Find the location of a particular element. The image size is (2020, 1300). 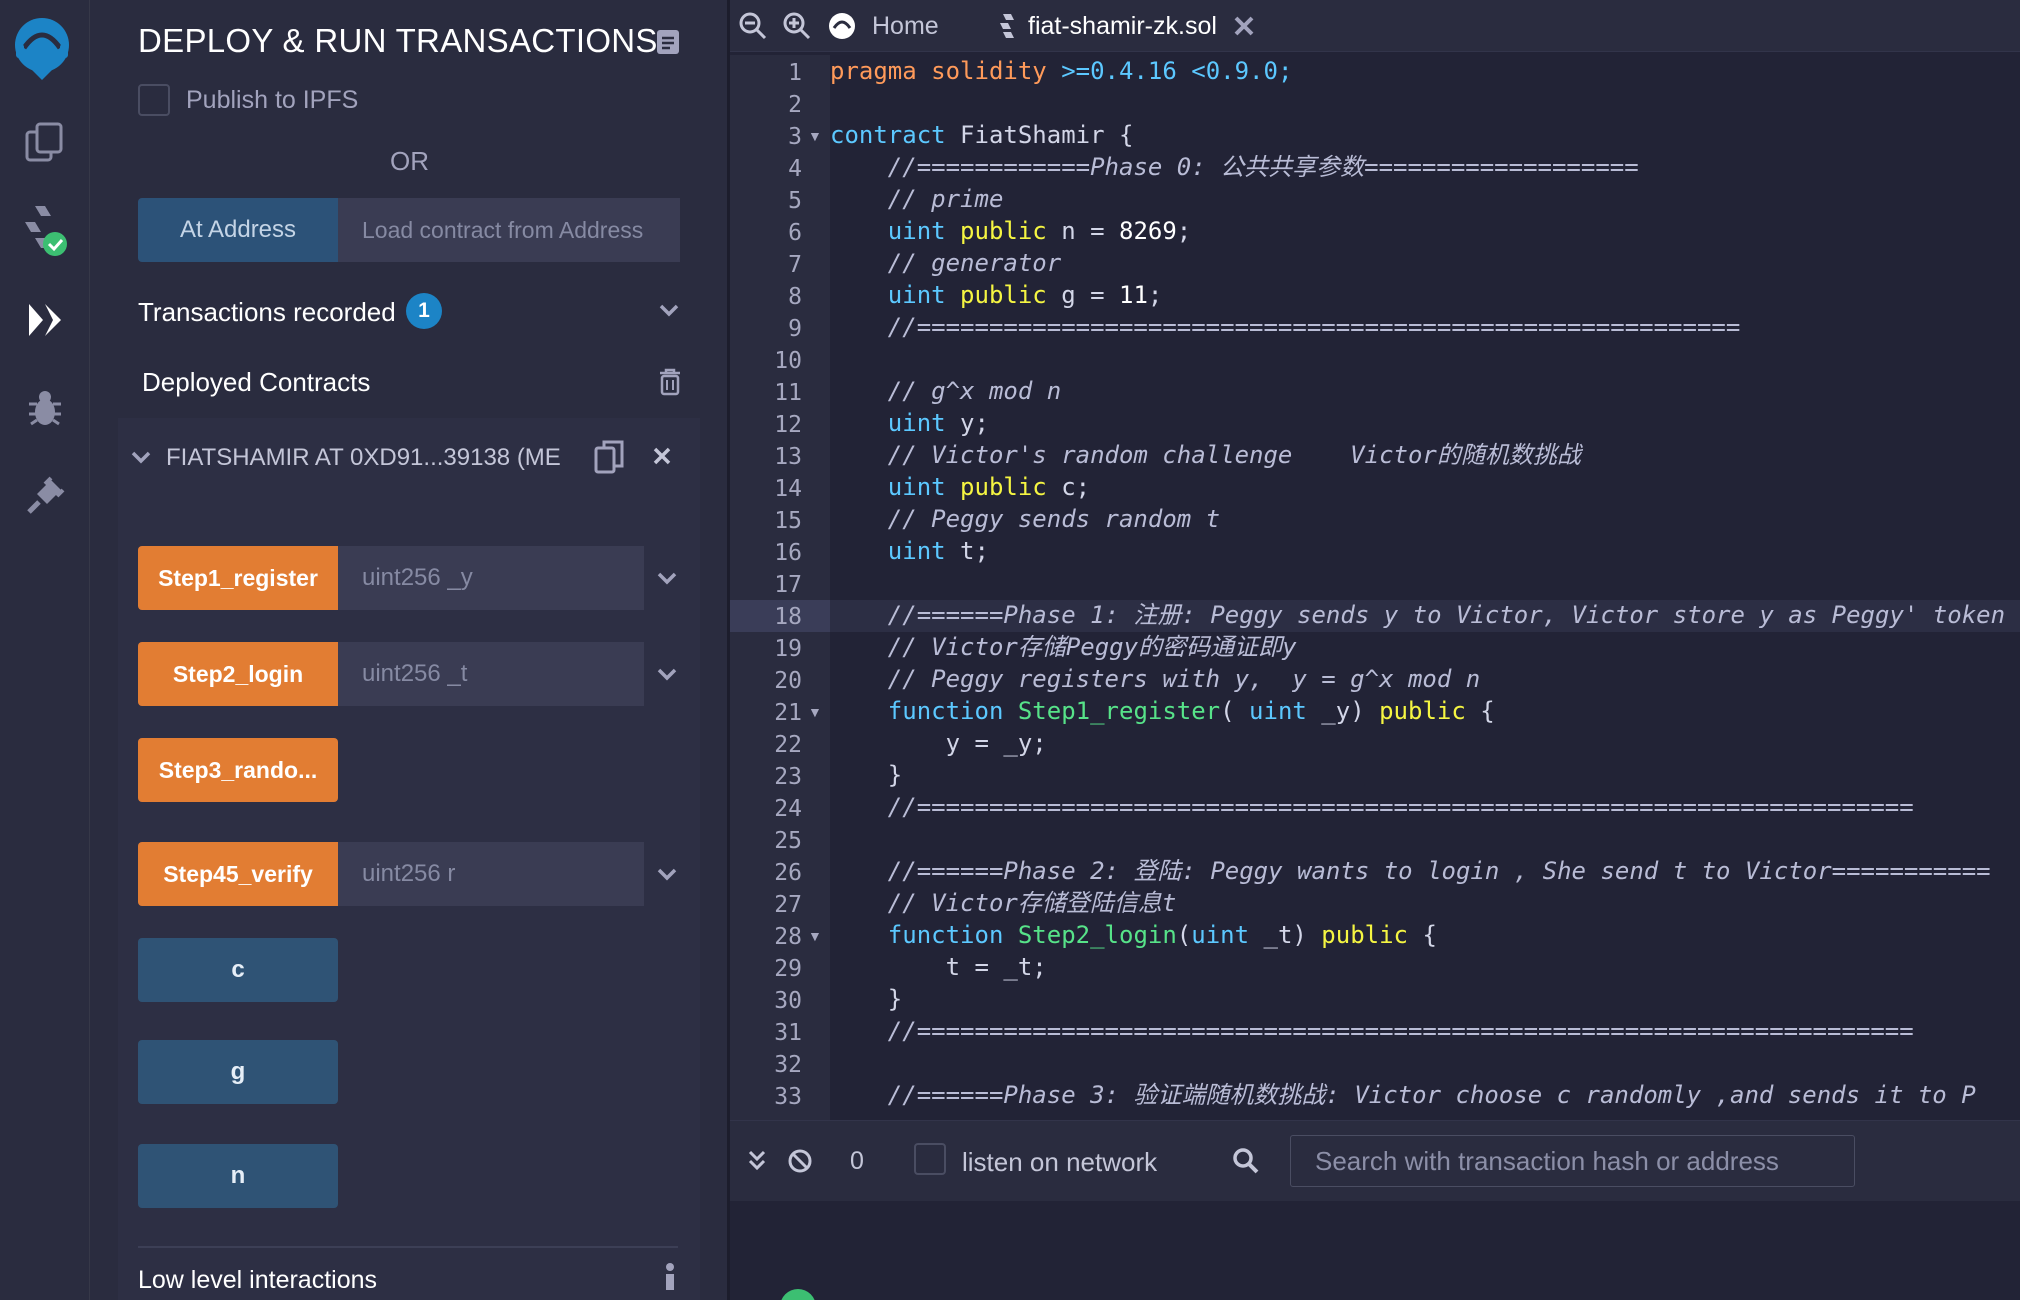

step2-param-input: uint256 _t is located at coordinates (491, 674).